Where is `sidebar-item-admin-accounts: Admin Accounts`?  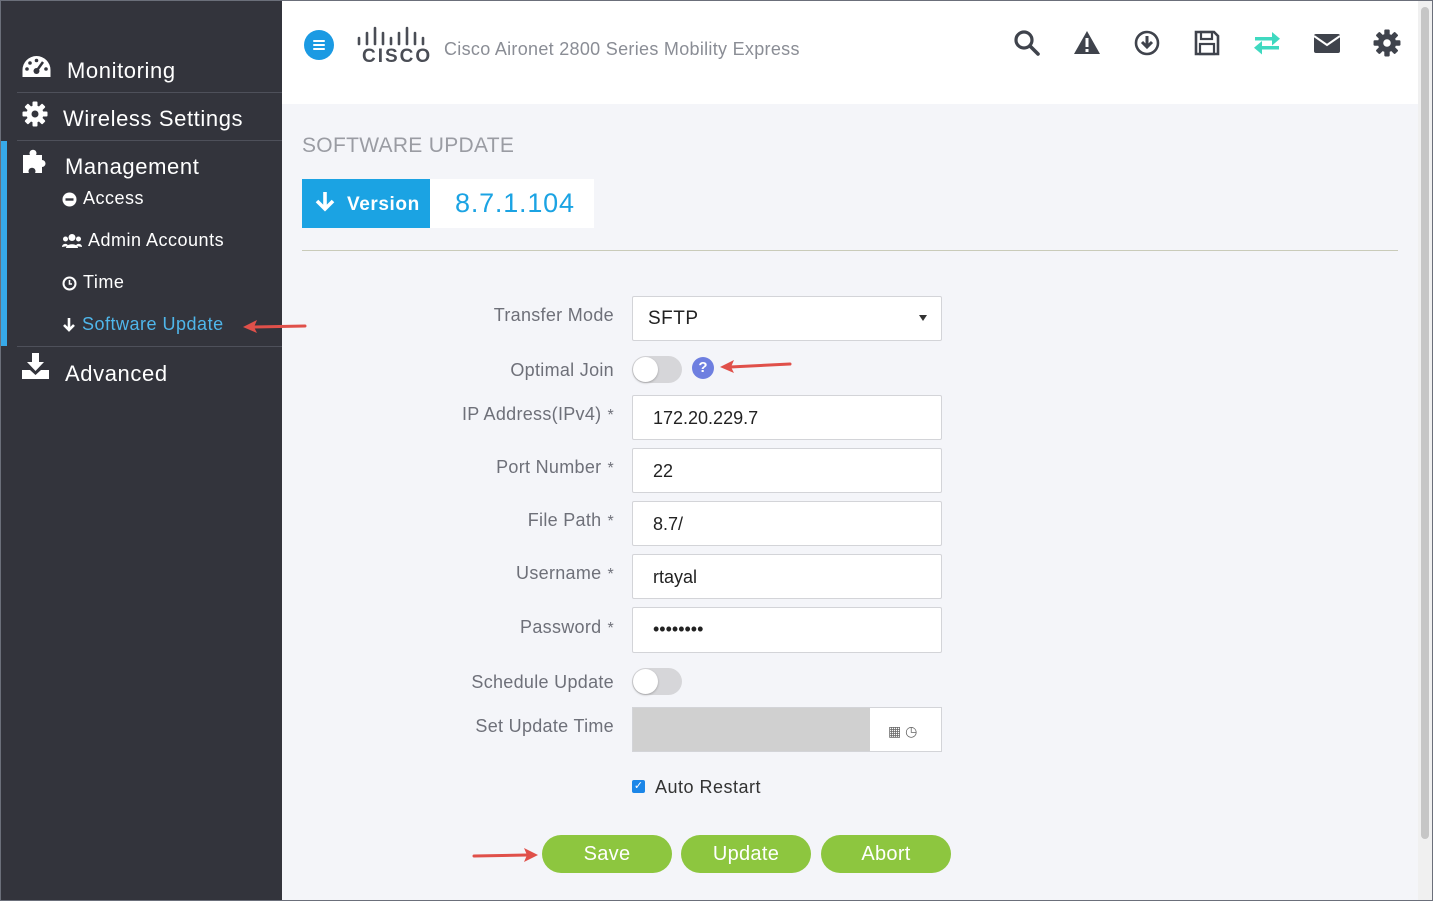
sidebar-item-admin-accounts: Admin Accounts is located at coordinates (143, 240).